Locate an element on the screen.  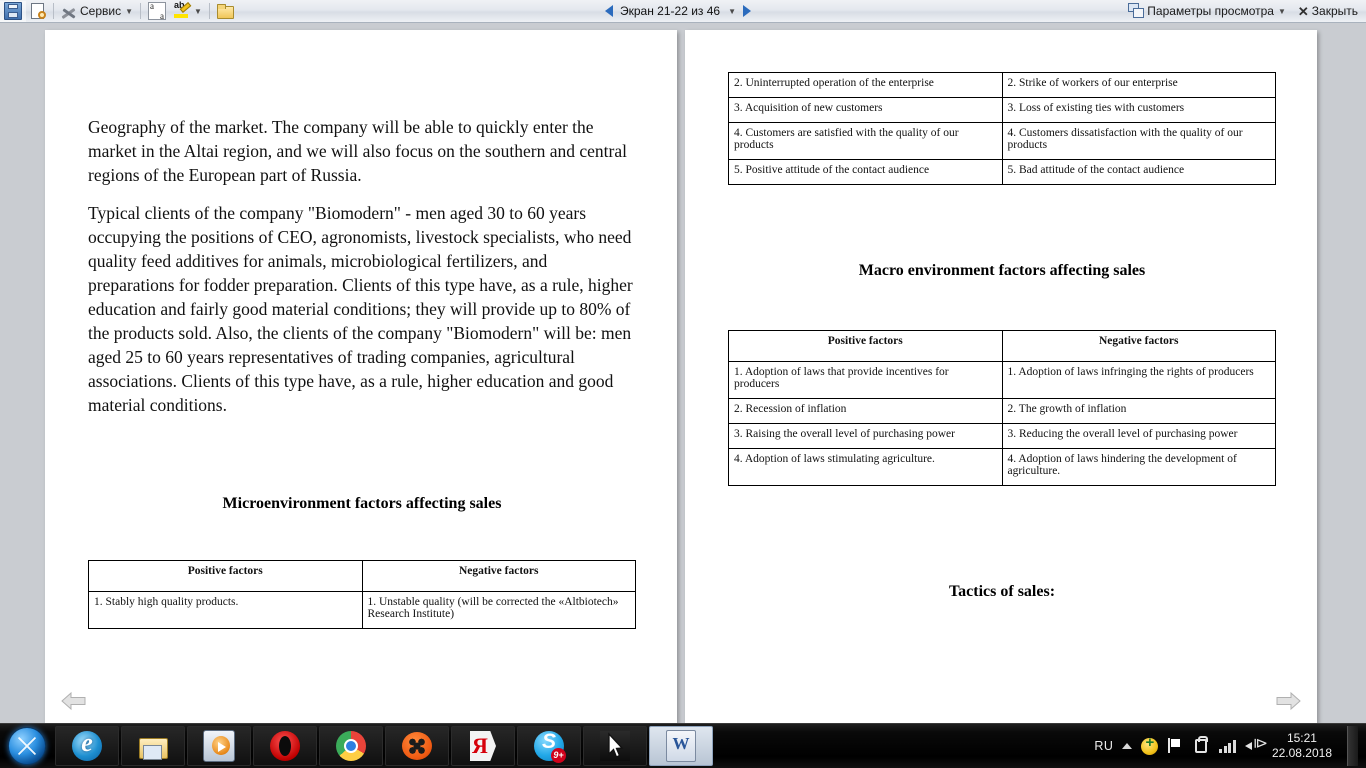
taskbar-item-windows-explorer is located at coordinates (153, 746).